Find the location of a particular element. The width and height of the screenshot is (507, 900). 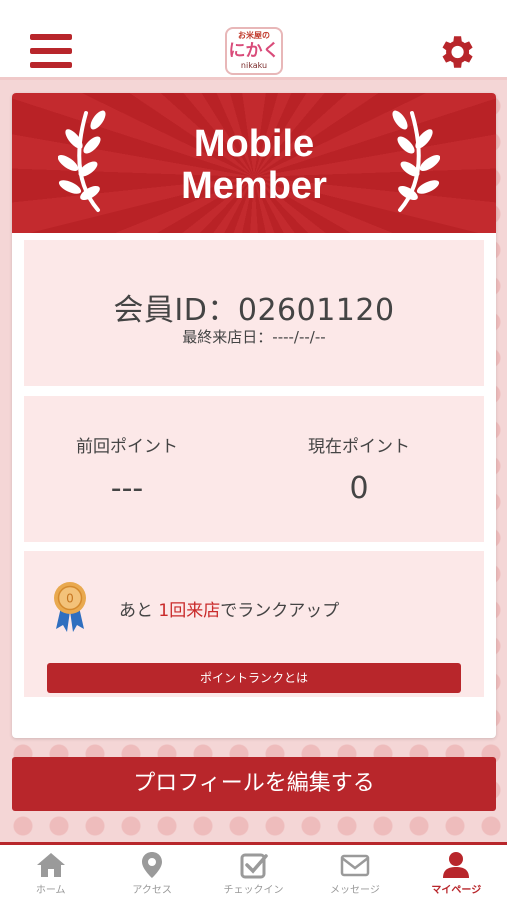

tab-mypage-label: マイページ is located at coordinates (456, 890).